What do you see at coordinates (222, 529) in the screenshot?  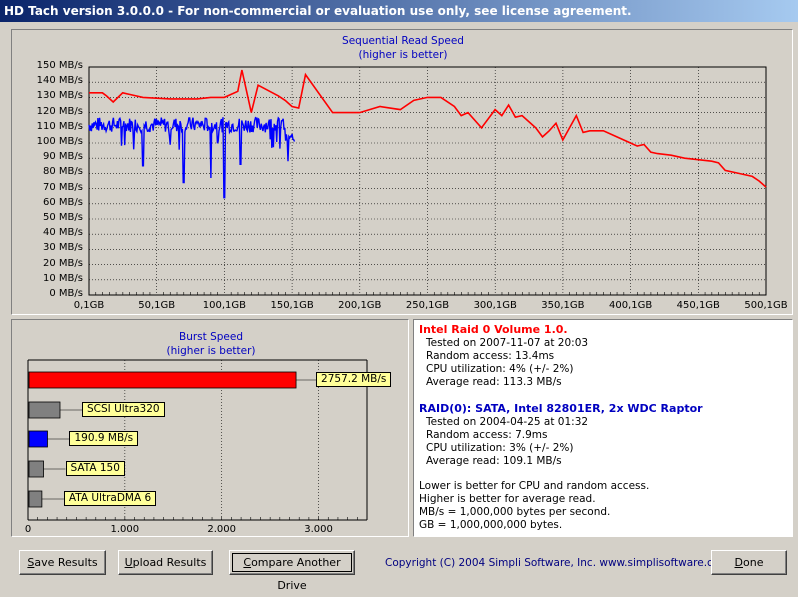 I see `burst-x-tick-label: 2.000` at bounding box center [222, 529].